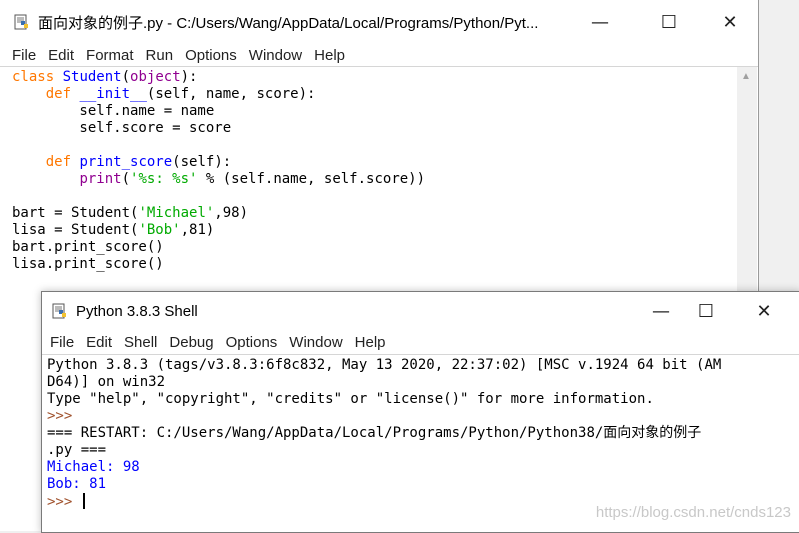 This screenshot has width=799, height=533. I want to click on shell-line: D64)] on win32, so click(106, 382).